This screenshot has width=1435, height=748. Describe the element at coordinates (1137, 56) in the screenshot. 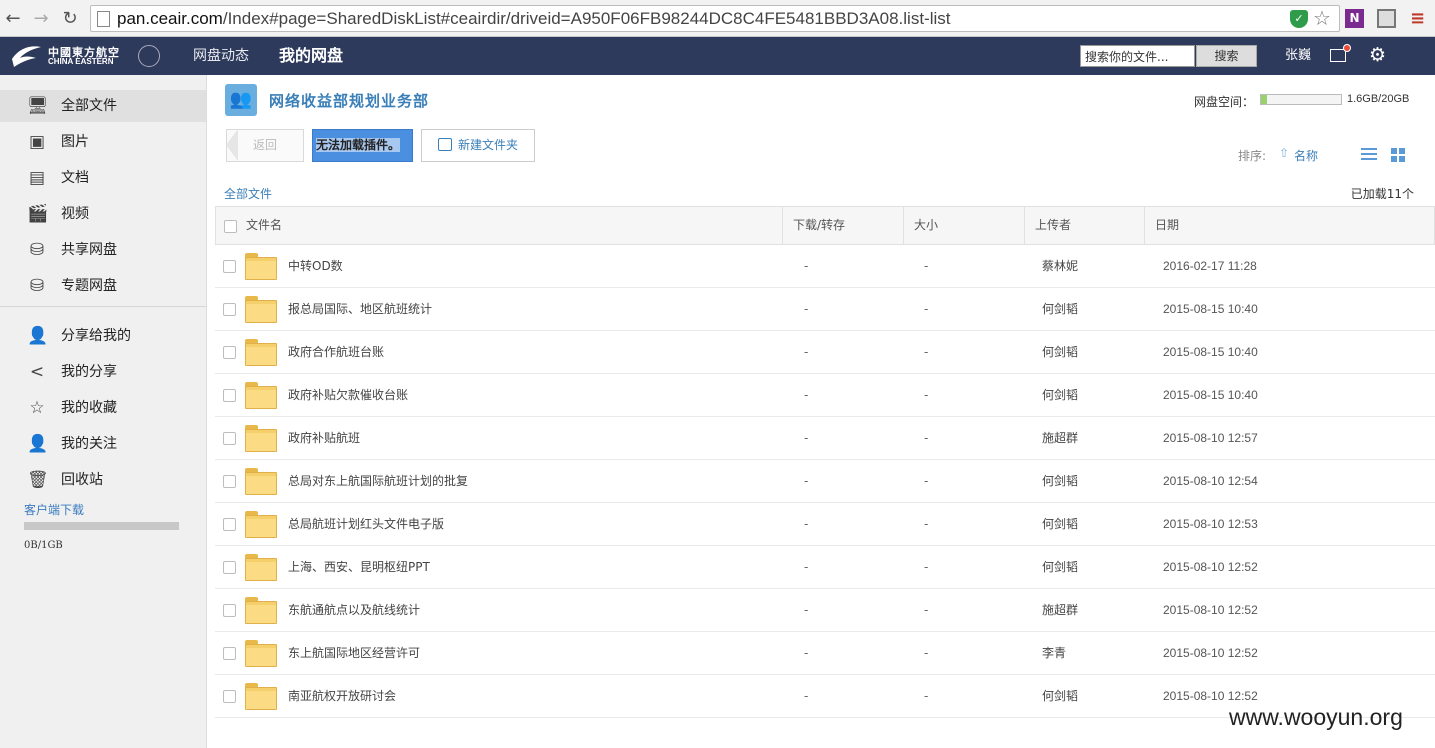

I see `search-input` at that location.